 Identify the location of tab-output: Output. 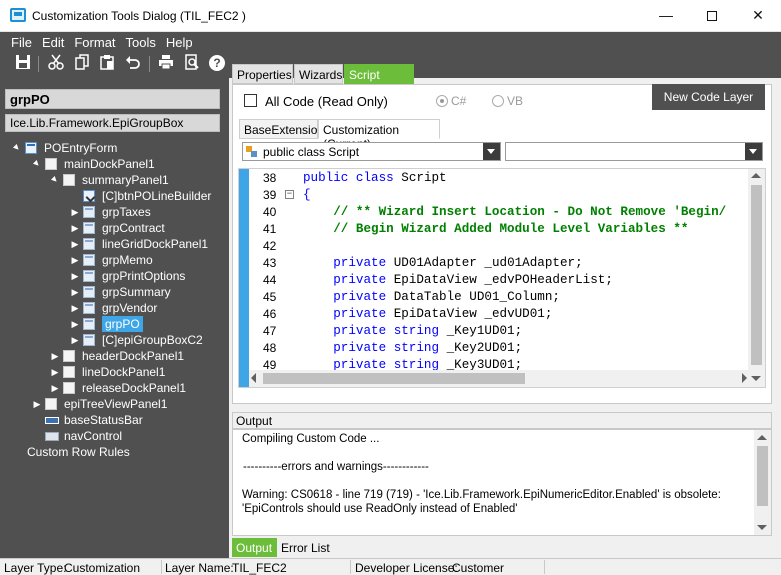
(254, 547).